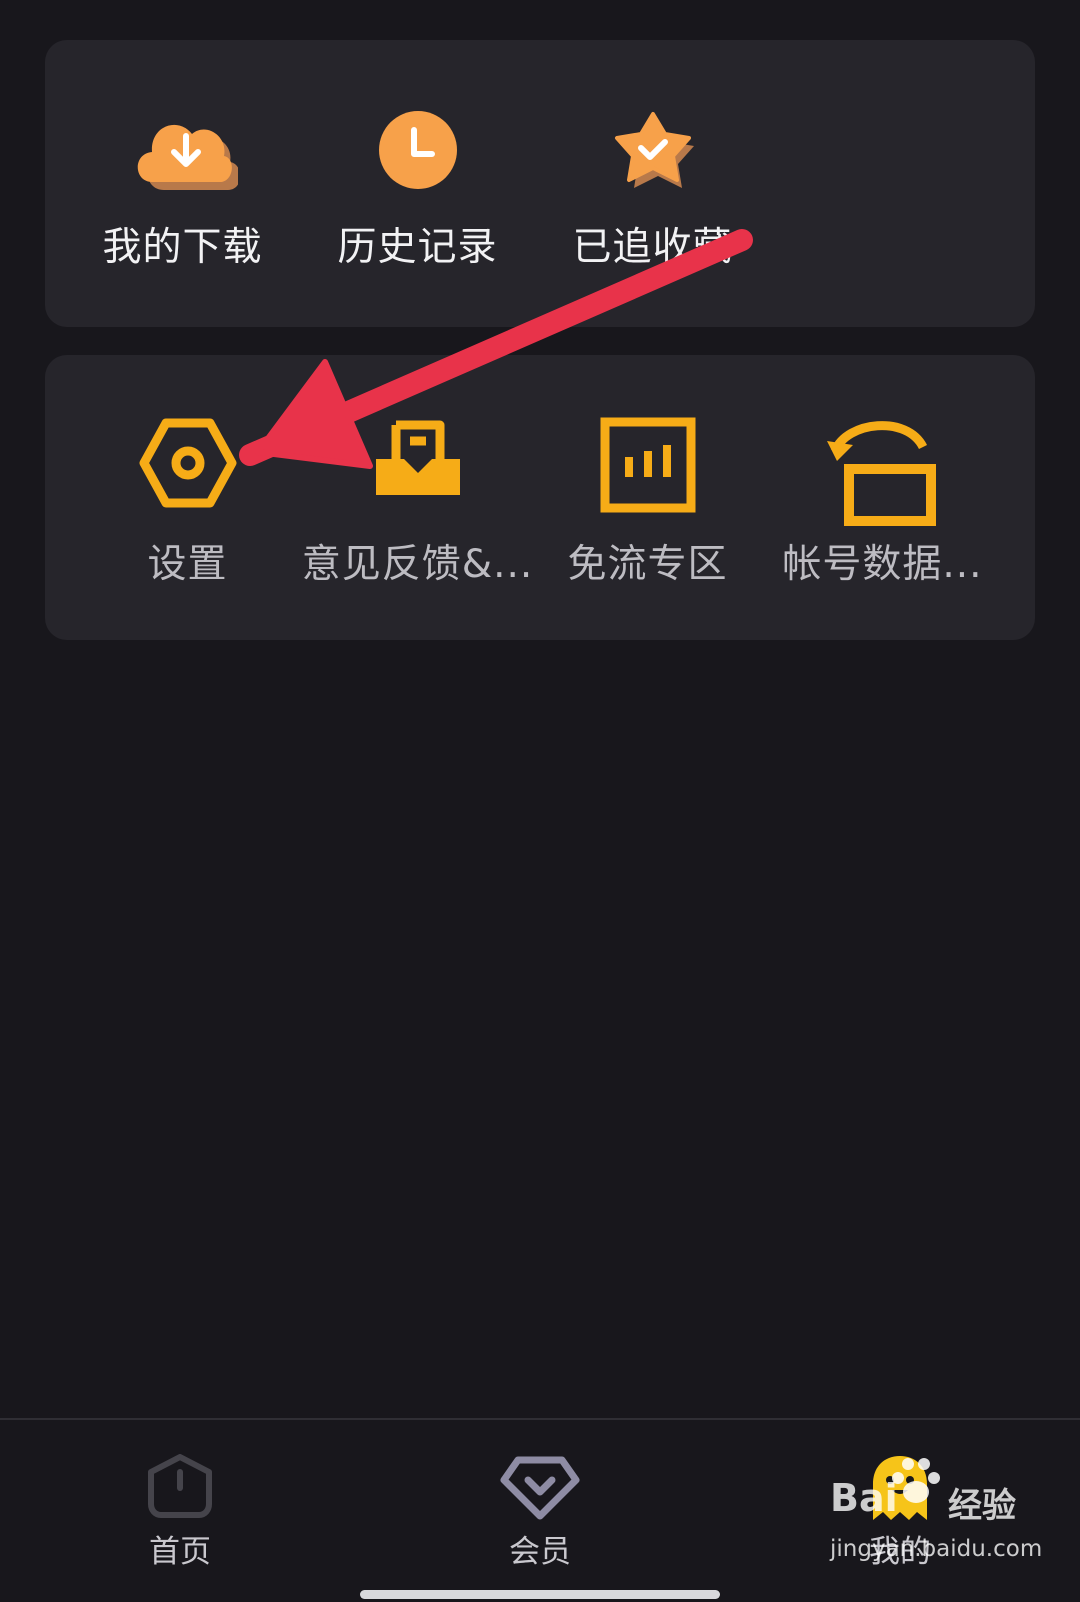 Image resolution: width=1080 pixels, height=1602 pixels. I want to click on tab-home: 首页, so click(180, 1511).